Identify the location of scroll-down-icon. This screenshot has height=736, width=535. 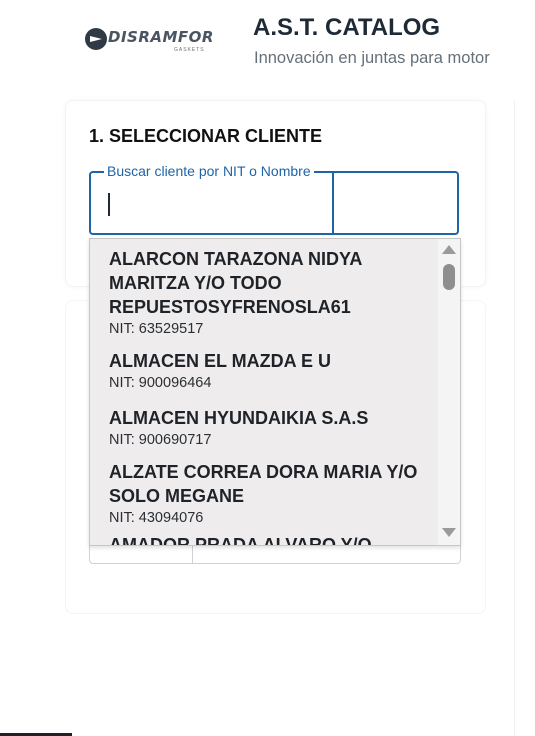
(449, 532).